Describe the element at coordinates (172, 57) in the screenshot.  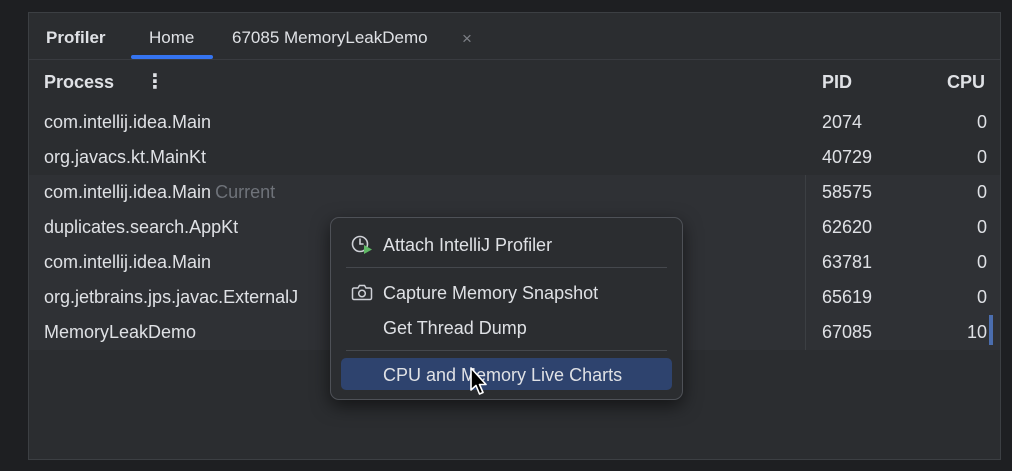
I see `active-tab-indicator` at that location.